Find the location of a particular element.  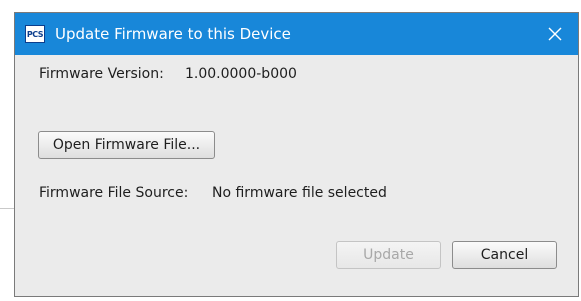

close-icon is located at coordinates (555, 34).